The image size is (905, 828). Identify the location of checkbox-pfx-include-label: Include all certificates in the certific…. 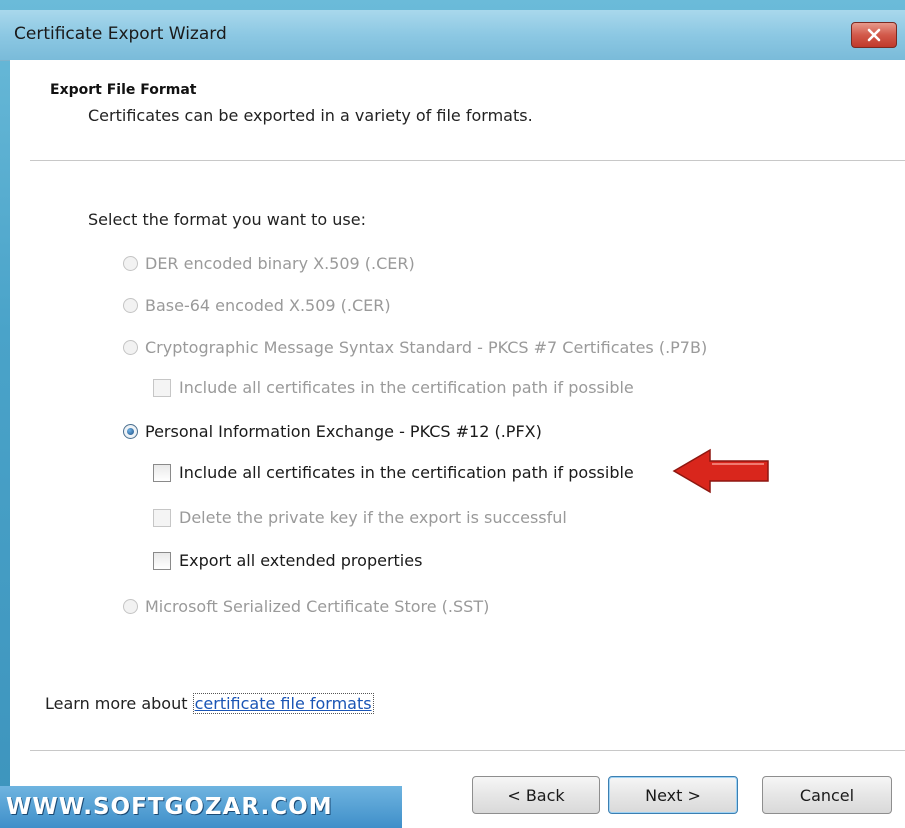
(406, 472).